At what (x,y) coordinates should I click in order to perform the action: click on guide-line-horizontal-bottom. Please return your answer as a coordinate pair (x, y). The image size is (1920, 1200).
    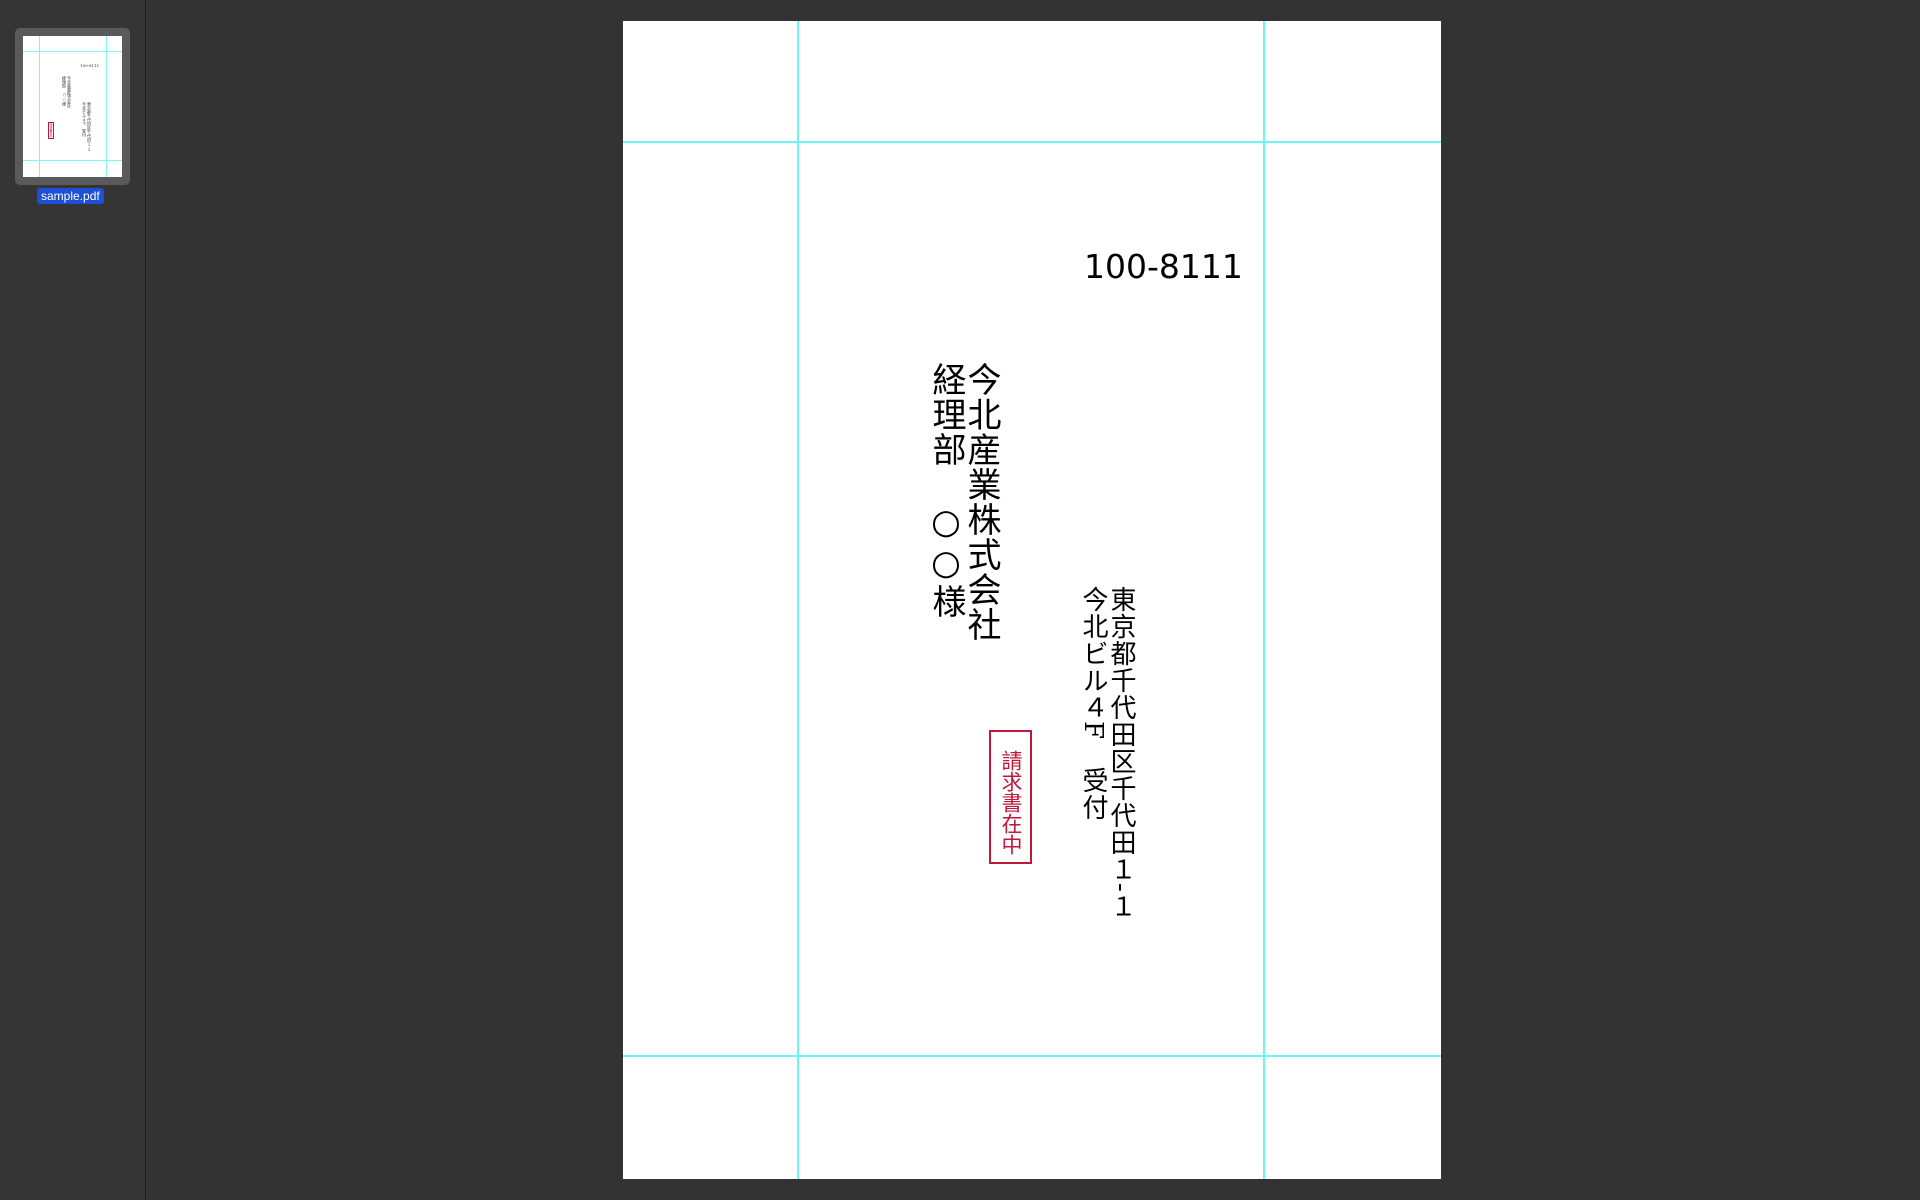
    Looking at the image, I should click on (1032, 1056).